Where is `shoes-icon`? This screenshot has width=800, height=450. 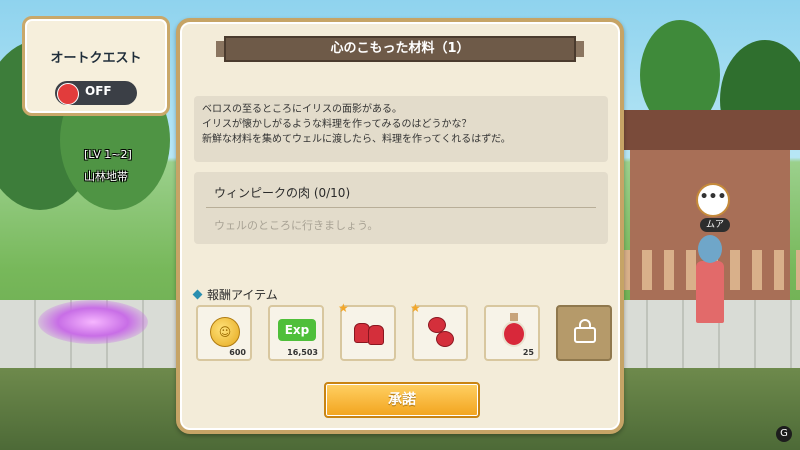 shoes-icon is located at coordinates (369, 333).